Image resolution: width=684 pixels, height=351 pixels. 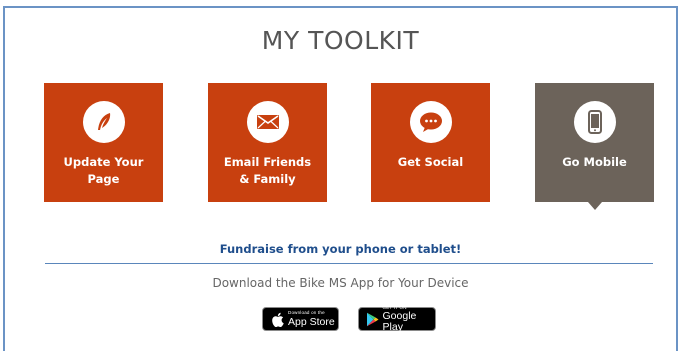 What do you see at coordinates (594, 146) in the screenshot?
I see `tile-go-mobile: Go Mobile` at bounding box center [594, 146].